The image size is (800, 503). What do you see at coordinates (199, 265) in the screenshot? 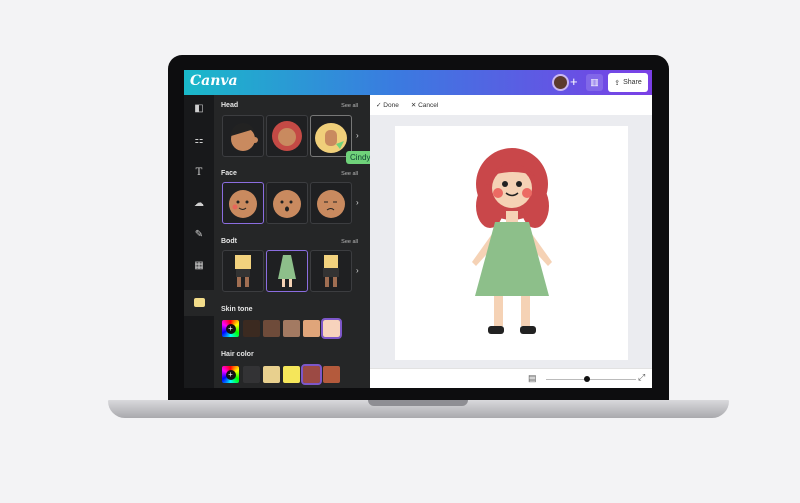
I see `apps-icon: ▦` at bounding box center [199, 265].